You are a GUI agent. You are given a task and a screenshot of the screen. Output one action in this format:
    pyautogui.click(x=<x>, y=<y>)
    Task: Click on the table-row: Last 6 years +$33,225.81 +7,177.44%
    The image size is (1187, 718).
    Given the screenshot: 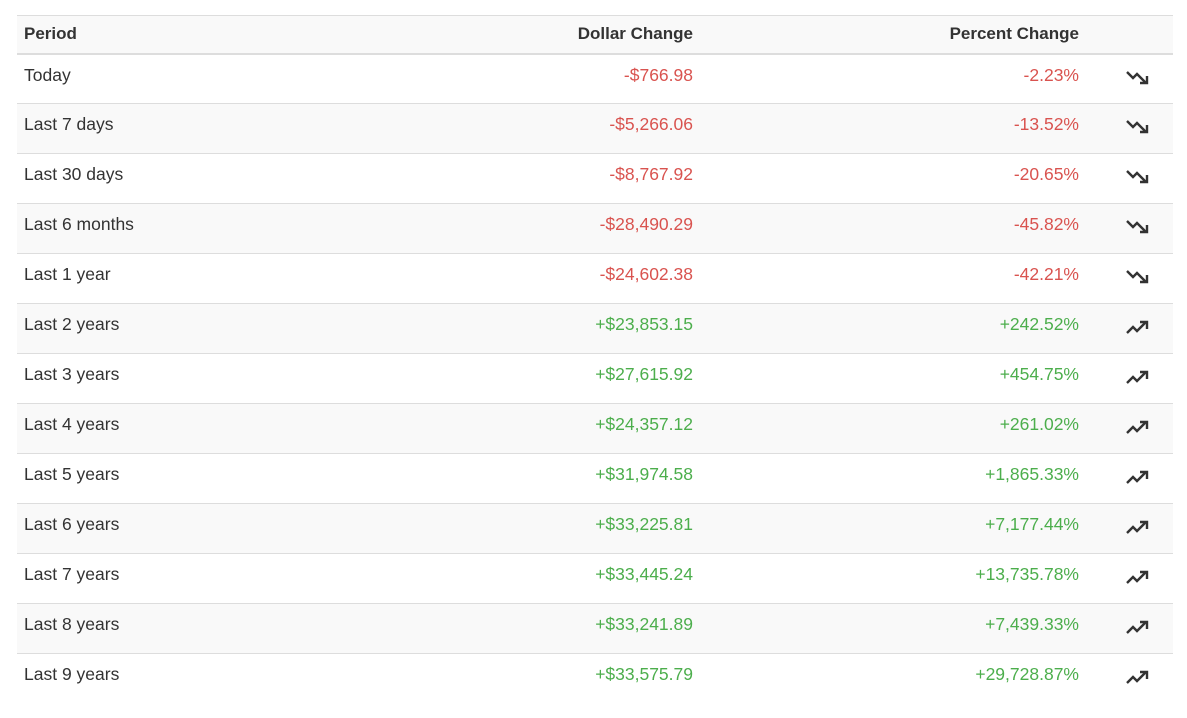 What is the action you would take?
    pyautogui.click(x=595, y=528)
    